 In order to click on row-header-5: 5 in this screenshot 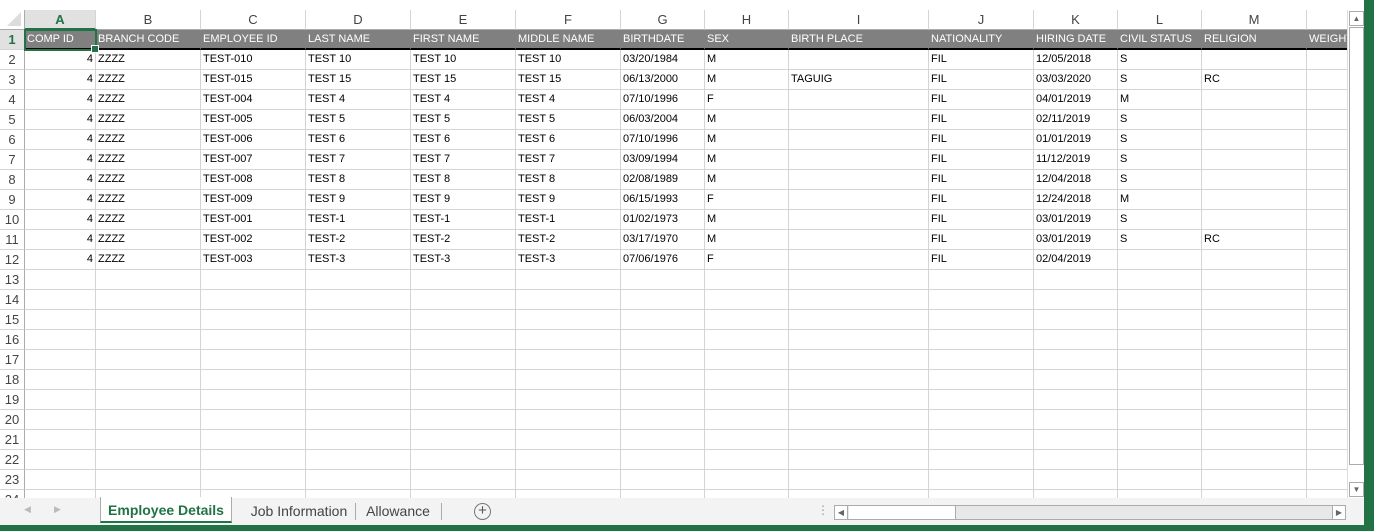, I will do `click(12, 120)`.